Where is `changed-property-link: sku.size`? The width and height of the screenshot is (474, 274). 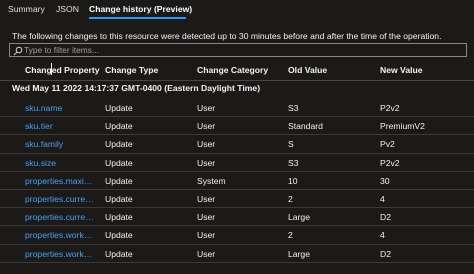
changed-property-link: sku.size is located at coordinates (61, 163).